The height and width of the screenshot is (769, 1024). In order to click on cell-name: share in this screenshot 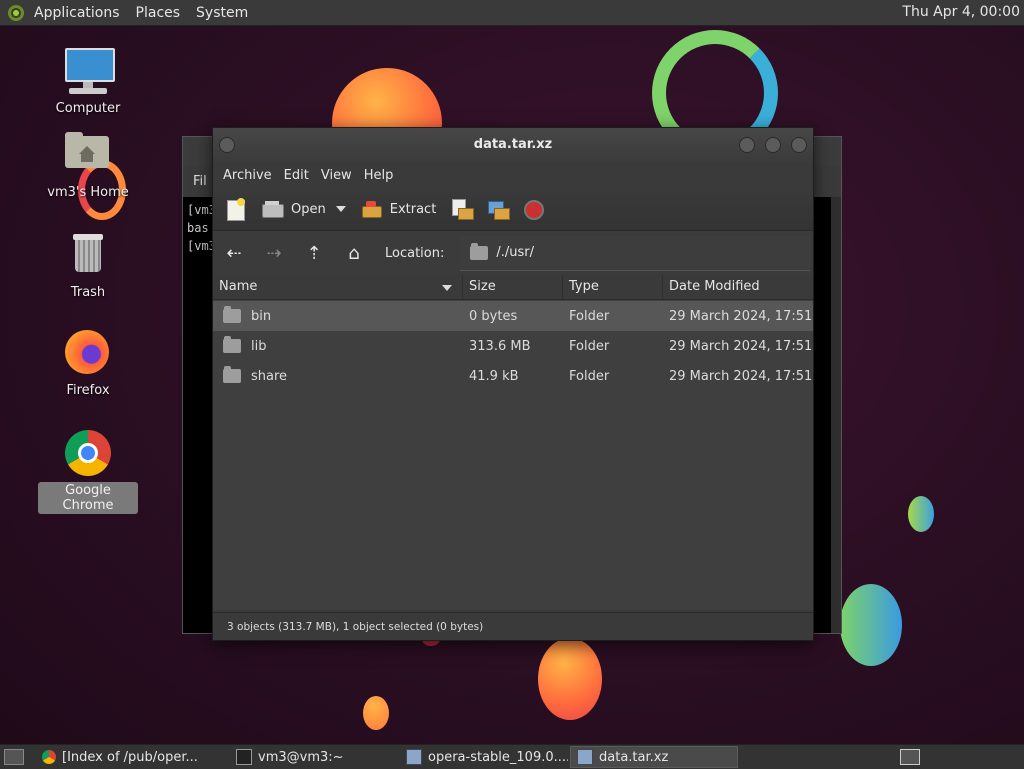, I will do `click(338, 375)`.